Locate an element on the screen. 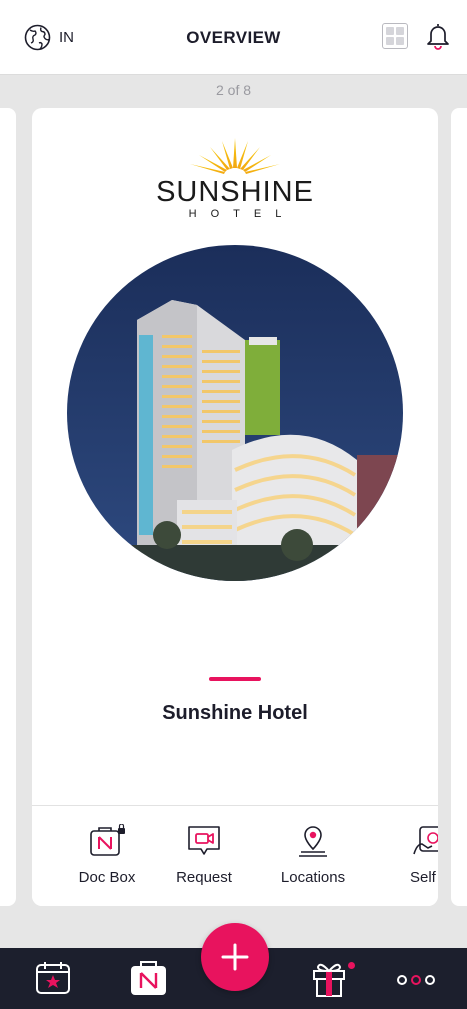 The height and width of the screenshot is (1009, 467). self-service-label: Self S is located at coordinates (424, 877).